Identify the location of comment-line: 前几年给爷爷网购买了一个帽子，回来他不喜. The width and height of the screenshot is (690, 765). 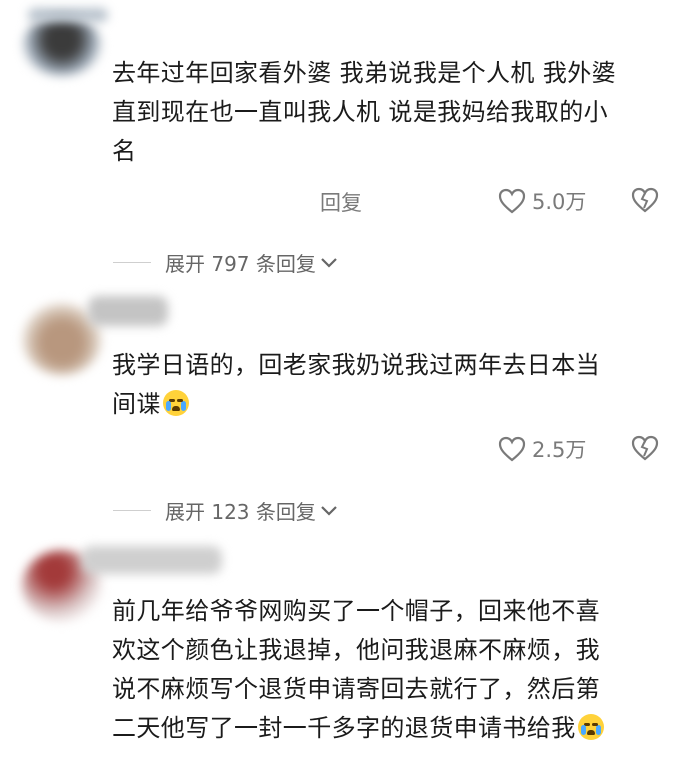
(356, 611).